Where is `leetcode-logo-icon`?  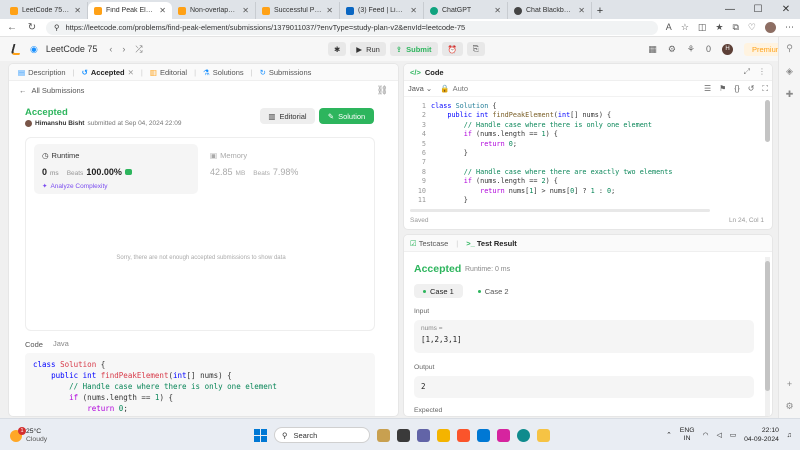
leetcode-logo-icon is located at coordinates (16, 49).